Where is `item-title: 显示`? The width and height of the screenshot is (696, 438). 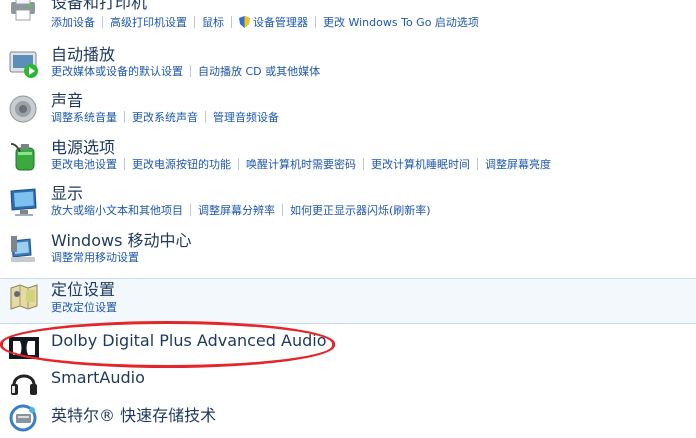
item-title: 显示 is located at coordinates (67, 194).